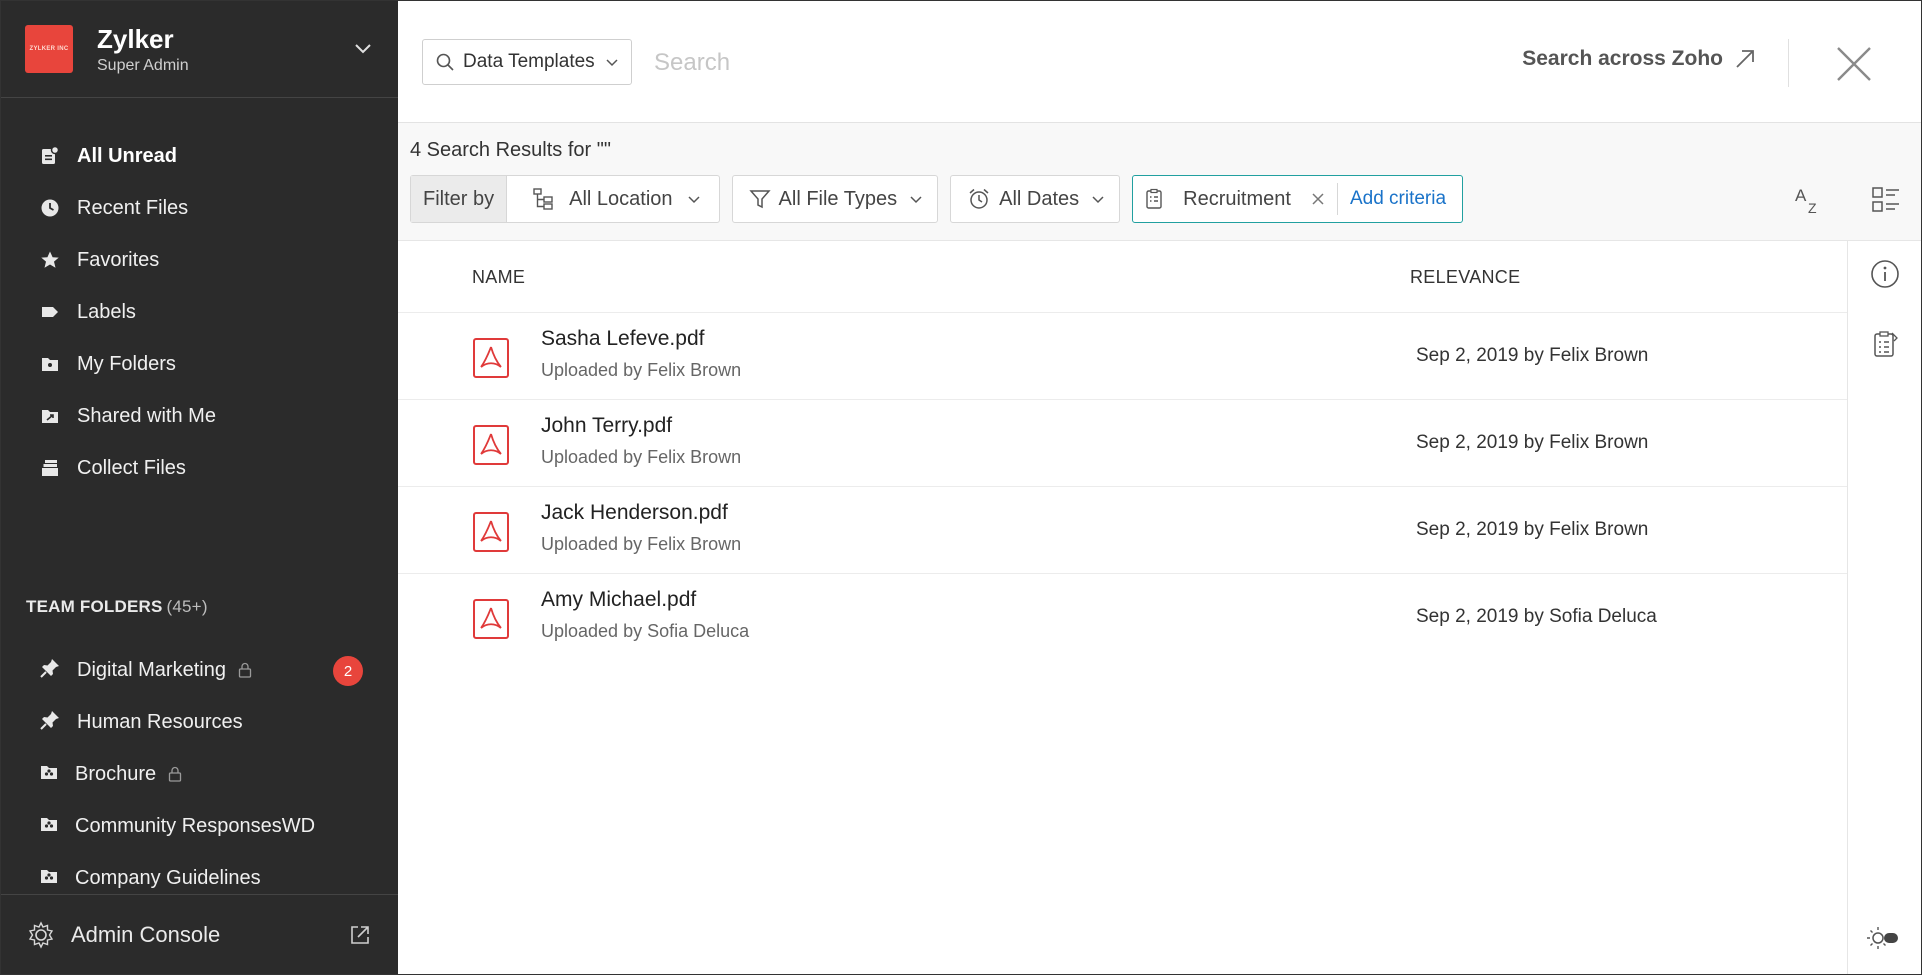 The width and height of the screenshot is (1922, 975). I want to click on right-tool-panel, so click(1884, 607).